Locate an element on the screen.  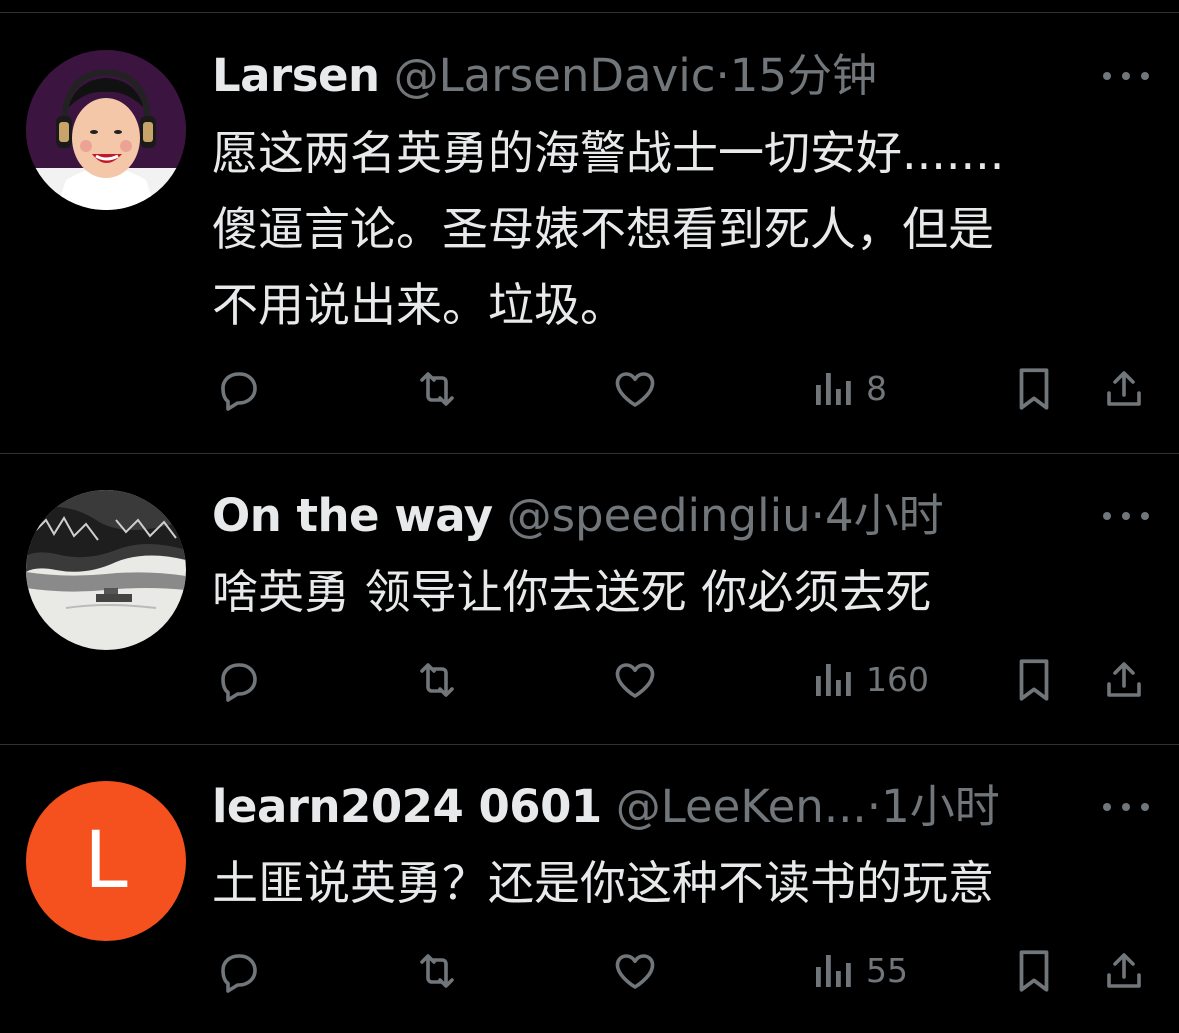
action-bar: 8 is located at coordinates (682, 389).